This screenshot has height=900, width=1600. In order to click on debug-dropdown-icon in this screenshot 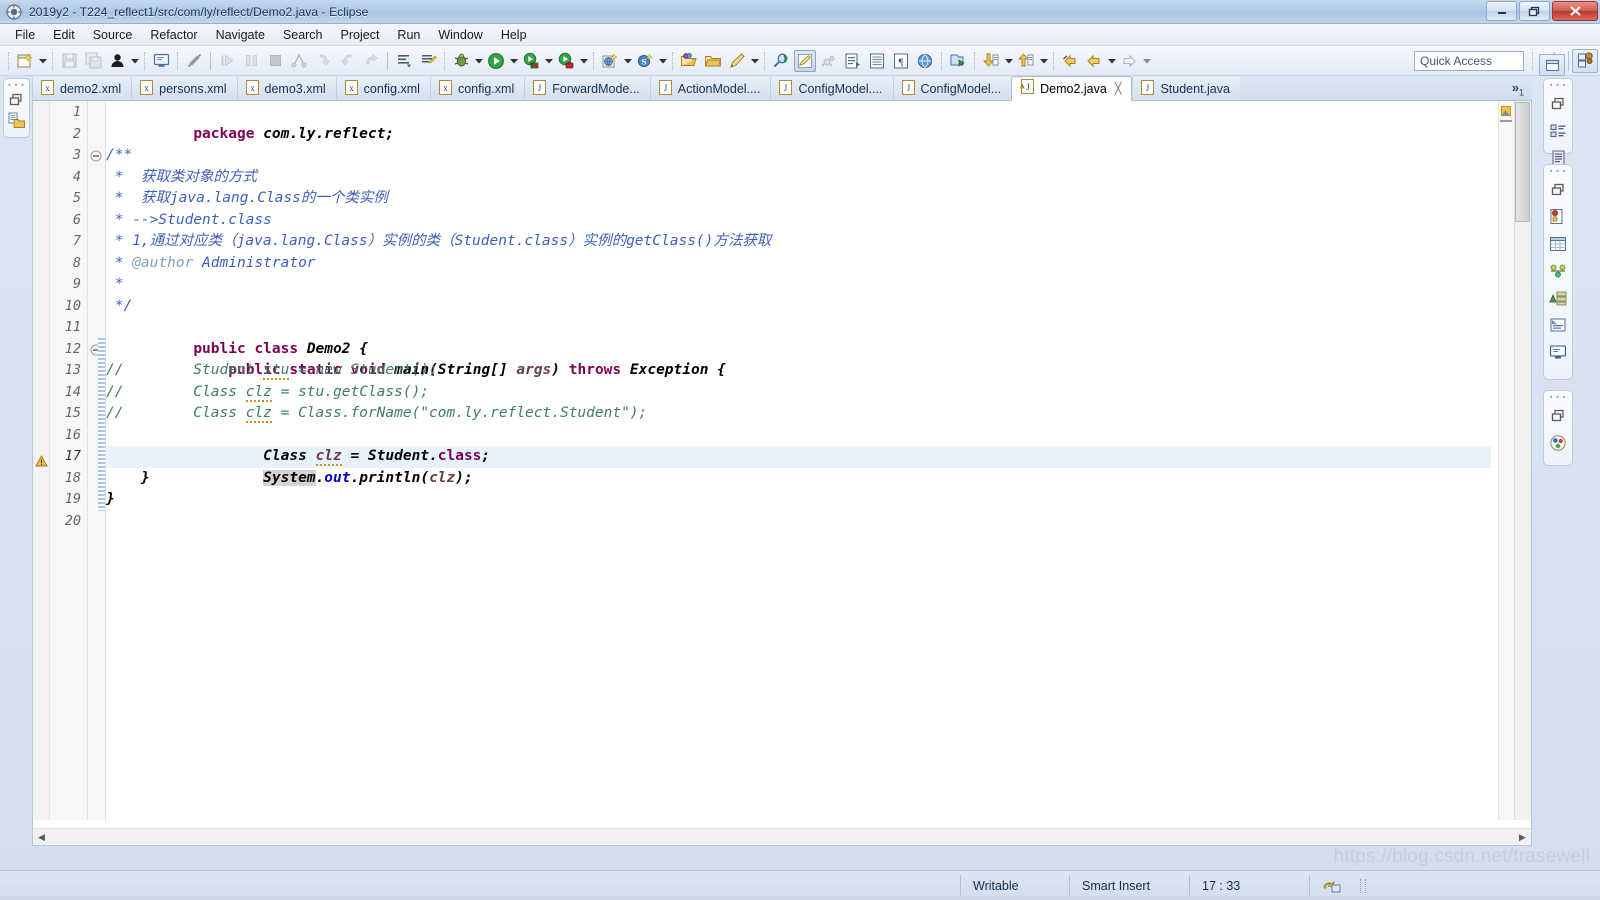, I will do `click(478, 61)`.